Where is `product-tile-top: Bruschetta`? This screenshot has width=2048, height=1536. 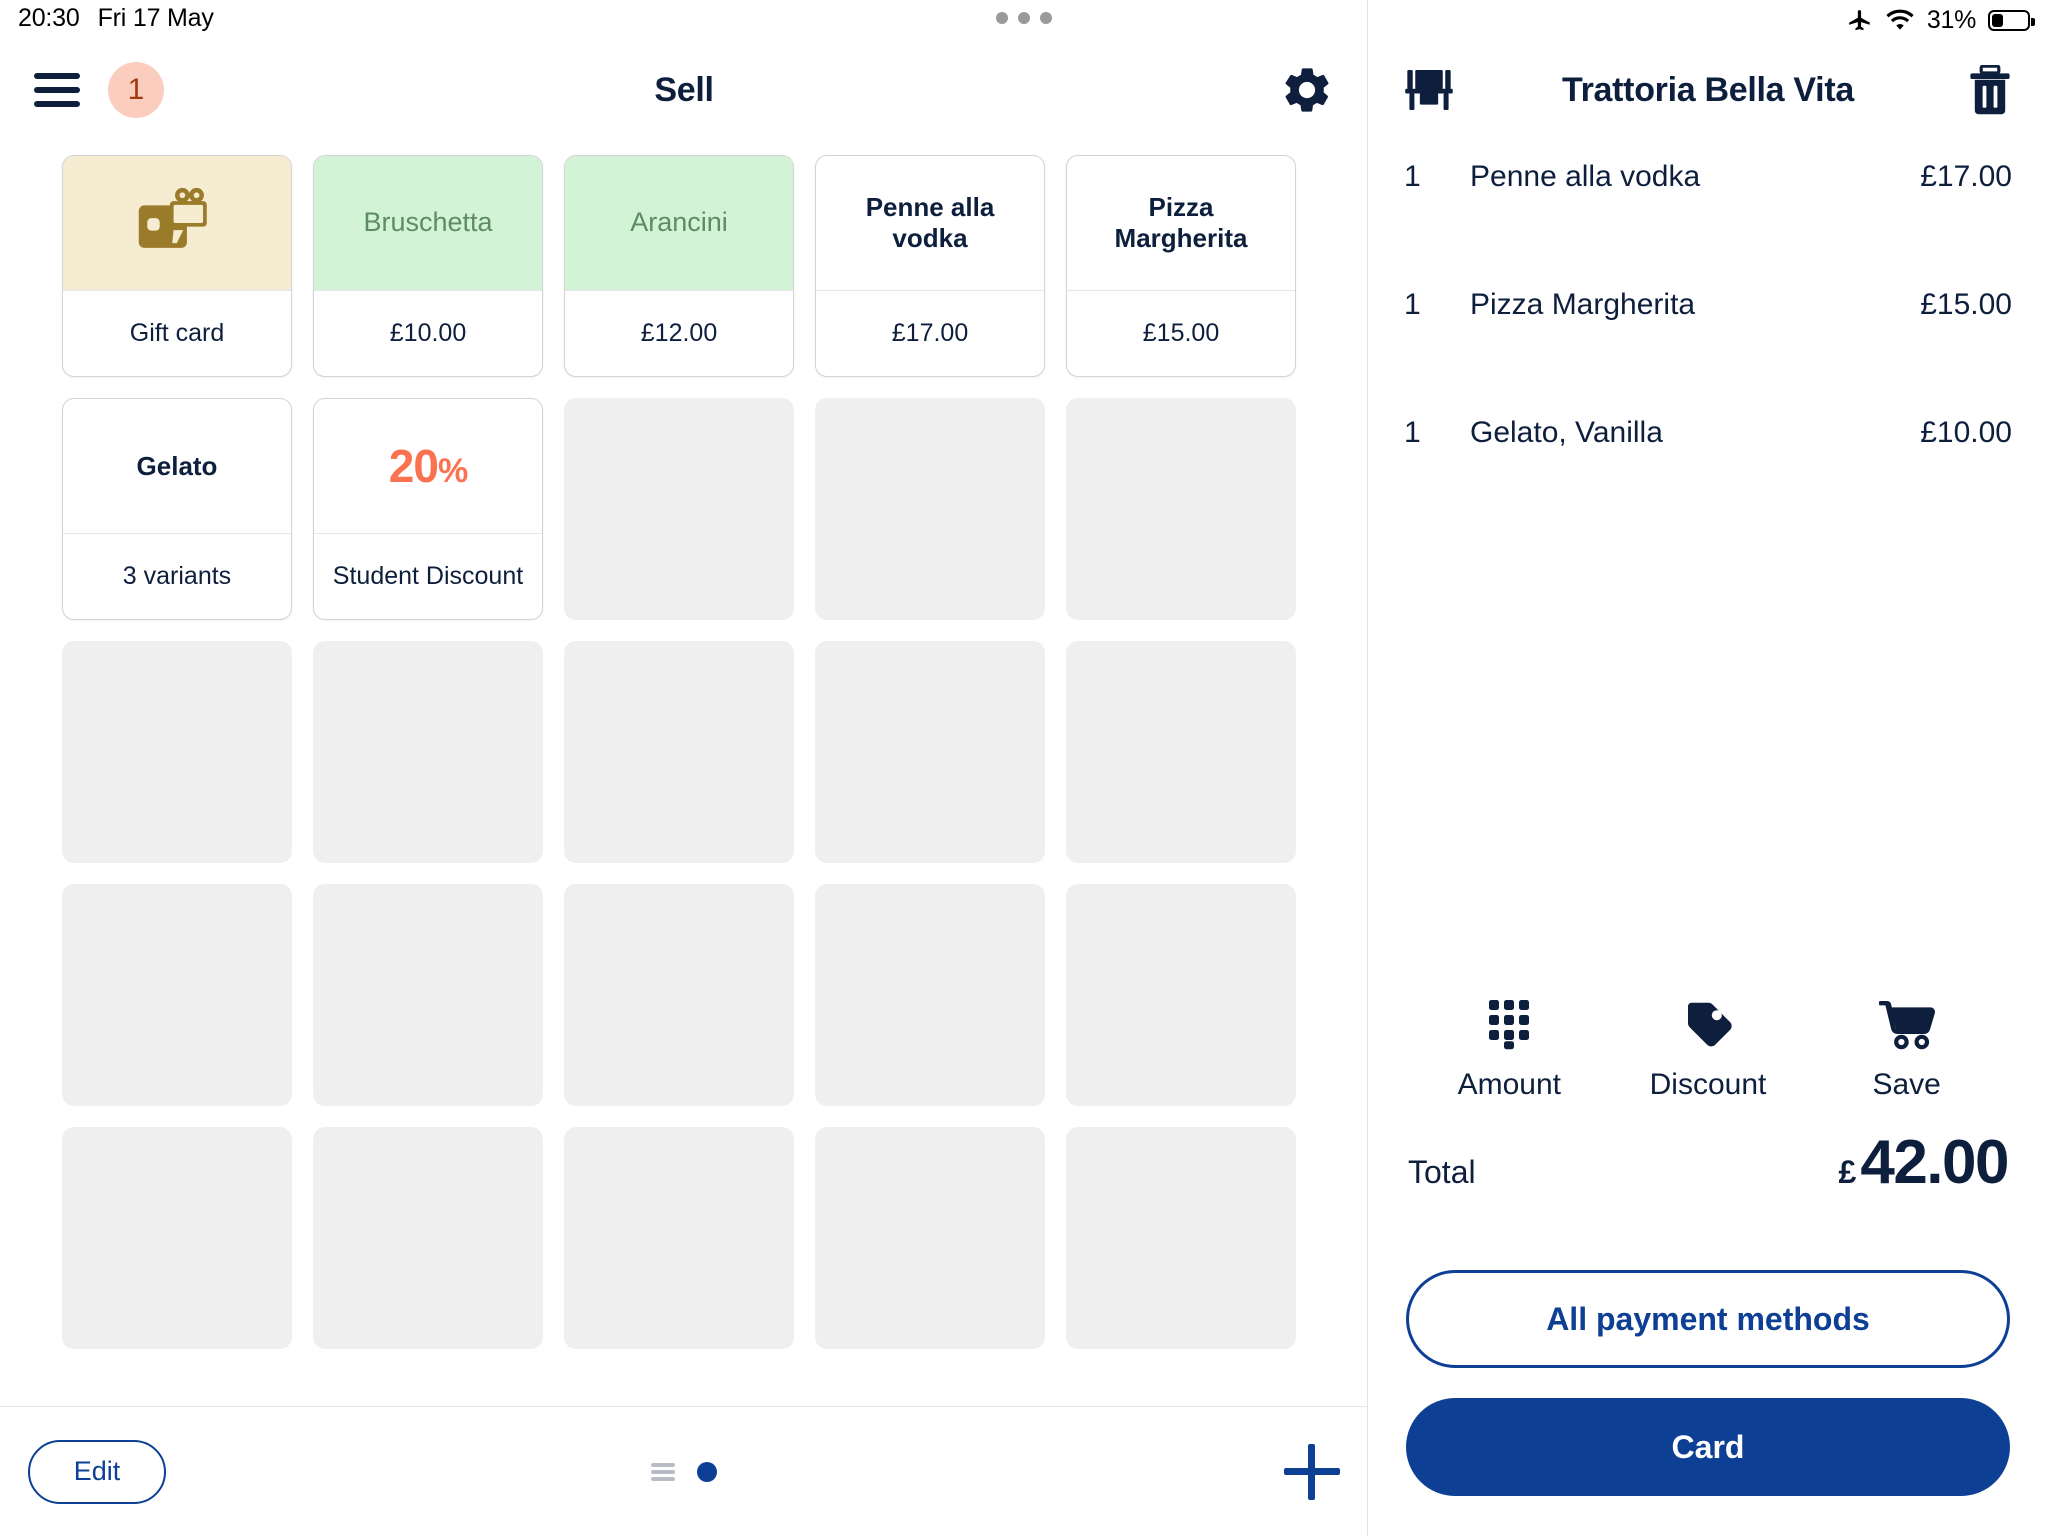 product-tile-top: Bruschetta is located at coordinates (428, 223).